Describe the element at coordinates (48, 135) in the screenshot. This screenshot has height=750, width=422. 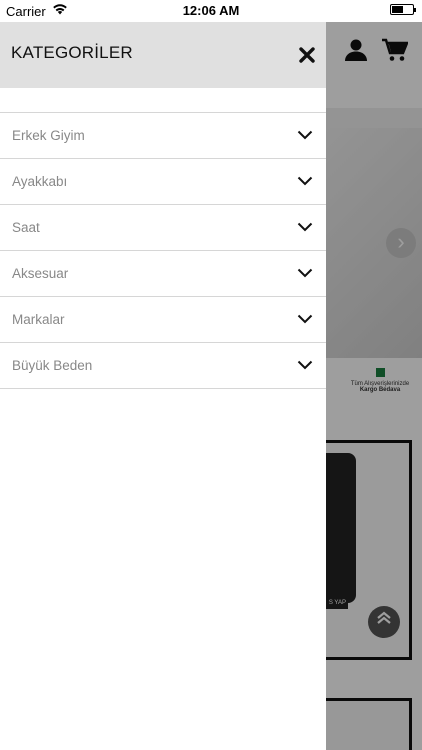
I see `category-label: Erkek Giyim` at that location.